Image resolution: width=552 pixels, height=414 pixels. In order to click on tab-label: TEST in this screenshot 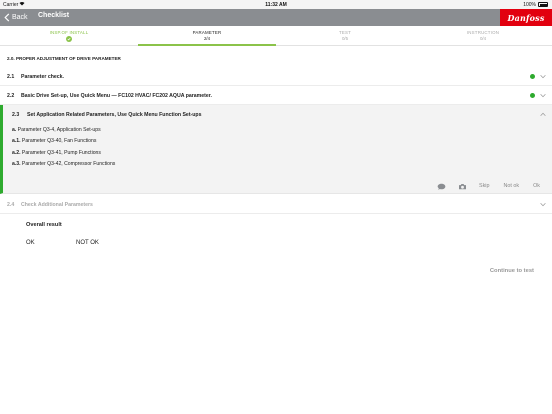, I will do `click(345, 32)`.